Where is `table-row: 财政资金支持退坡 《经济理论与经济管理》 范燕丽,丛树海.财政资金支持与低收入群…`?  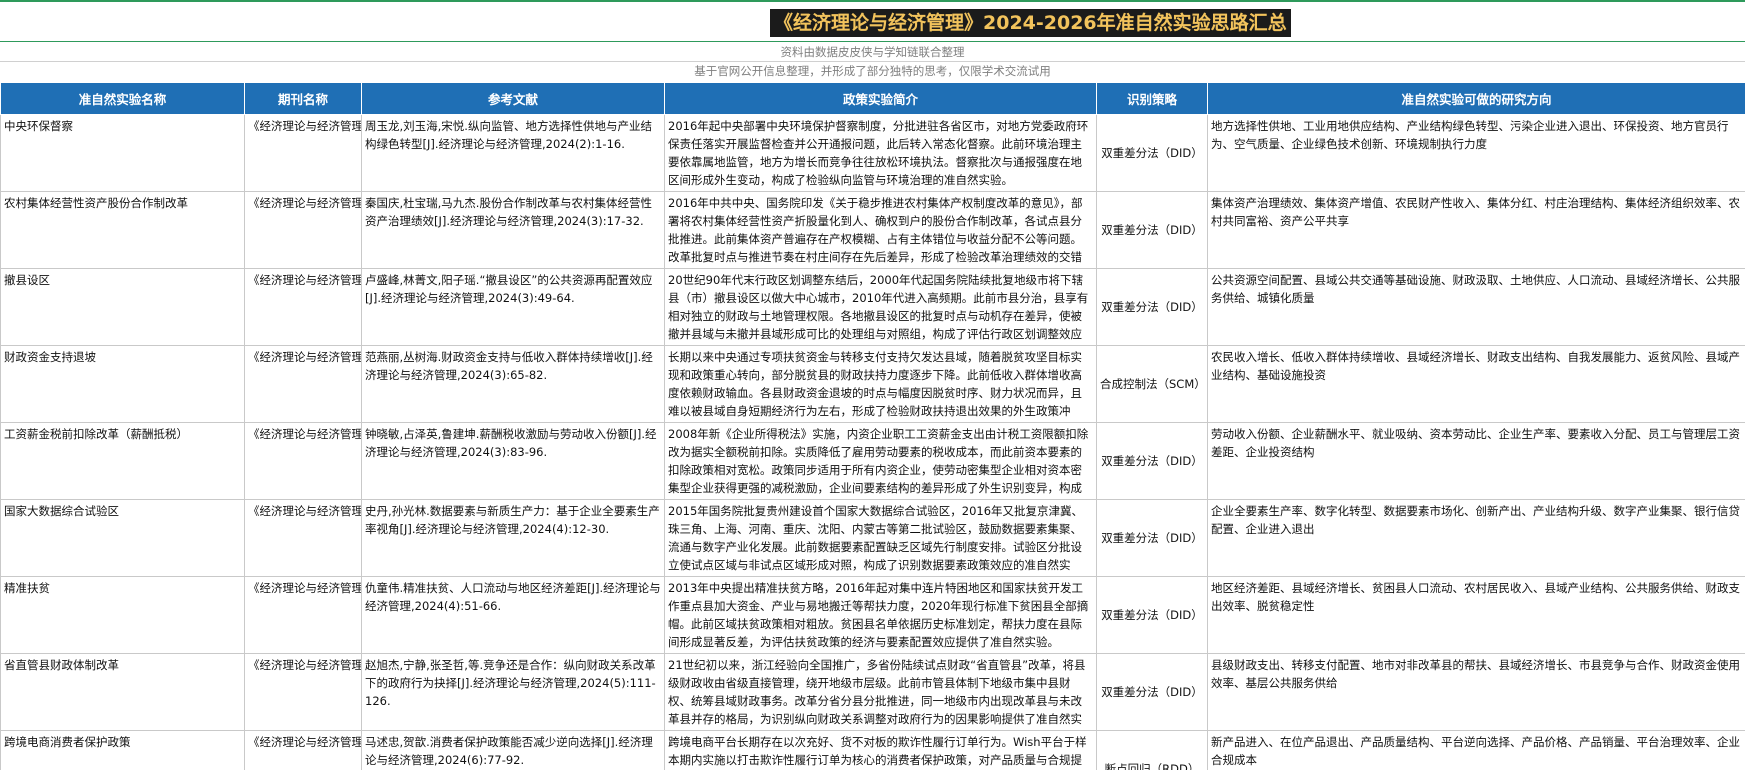
table-row: 财政资金支持退坡 《经济理论与经济管理》 范燕丽,丛树海.财政资金支持与低收入群… is located at coordinates (872, 384).